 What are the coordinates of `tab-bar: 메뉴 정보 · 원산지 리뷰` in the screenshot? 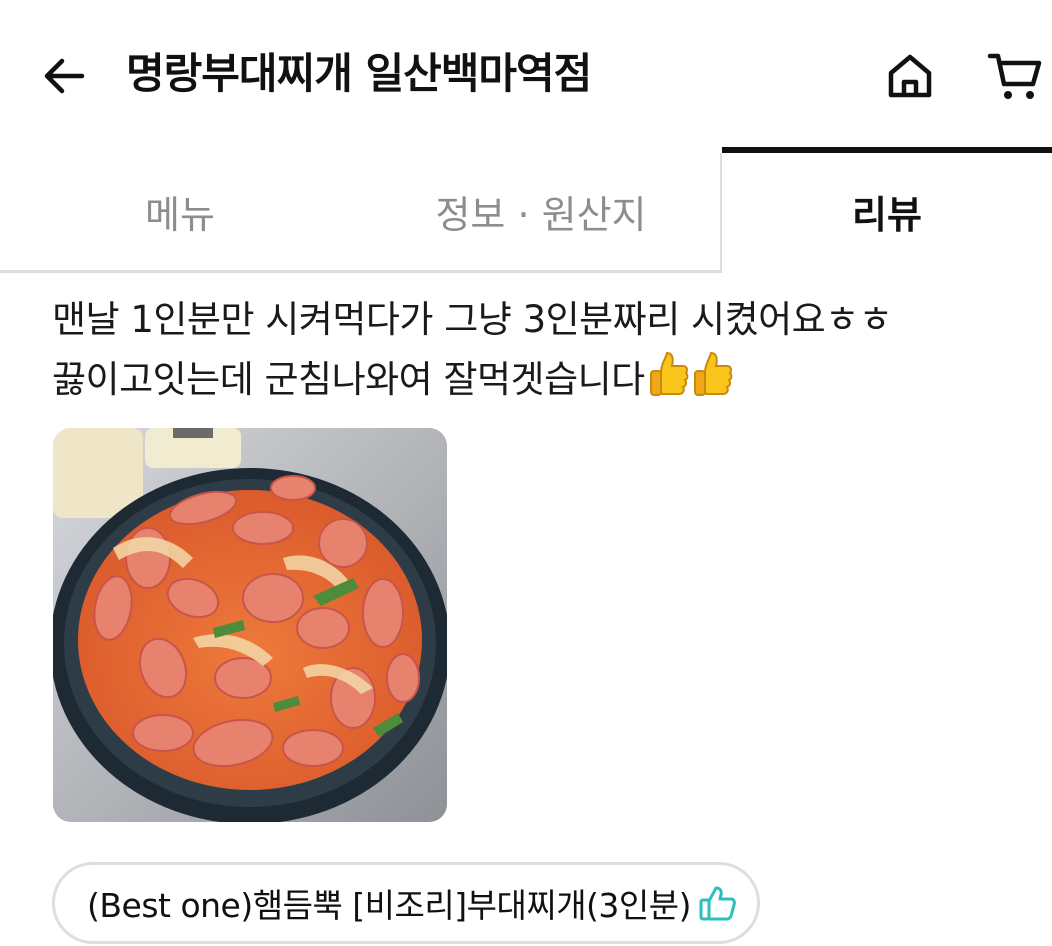 It's located at (526, 211).